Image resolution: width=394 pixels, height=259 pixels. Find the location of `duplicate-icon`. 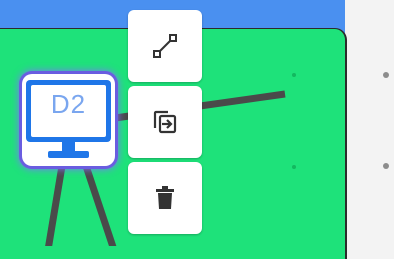

duplicate-icon is located at coordinates (165, 122).